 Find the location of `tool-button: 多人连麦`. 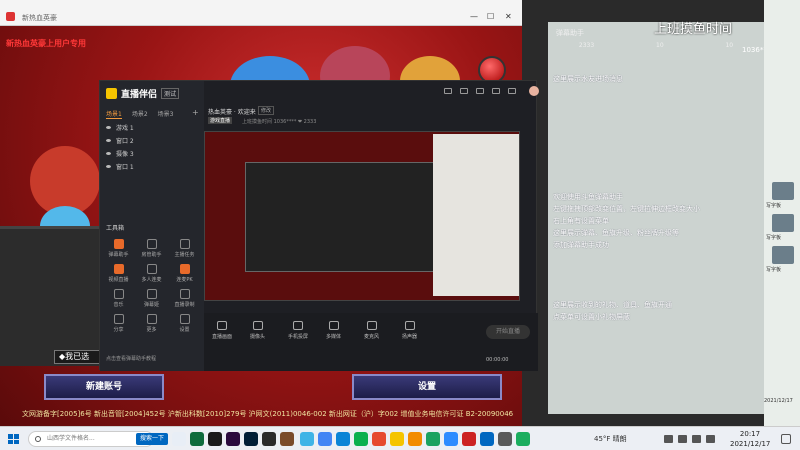

tool-button: 多人连麦 is located at coordinates (151, 273).